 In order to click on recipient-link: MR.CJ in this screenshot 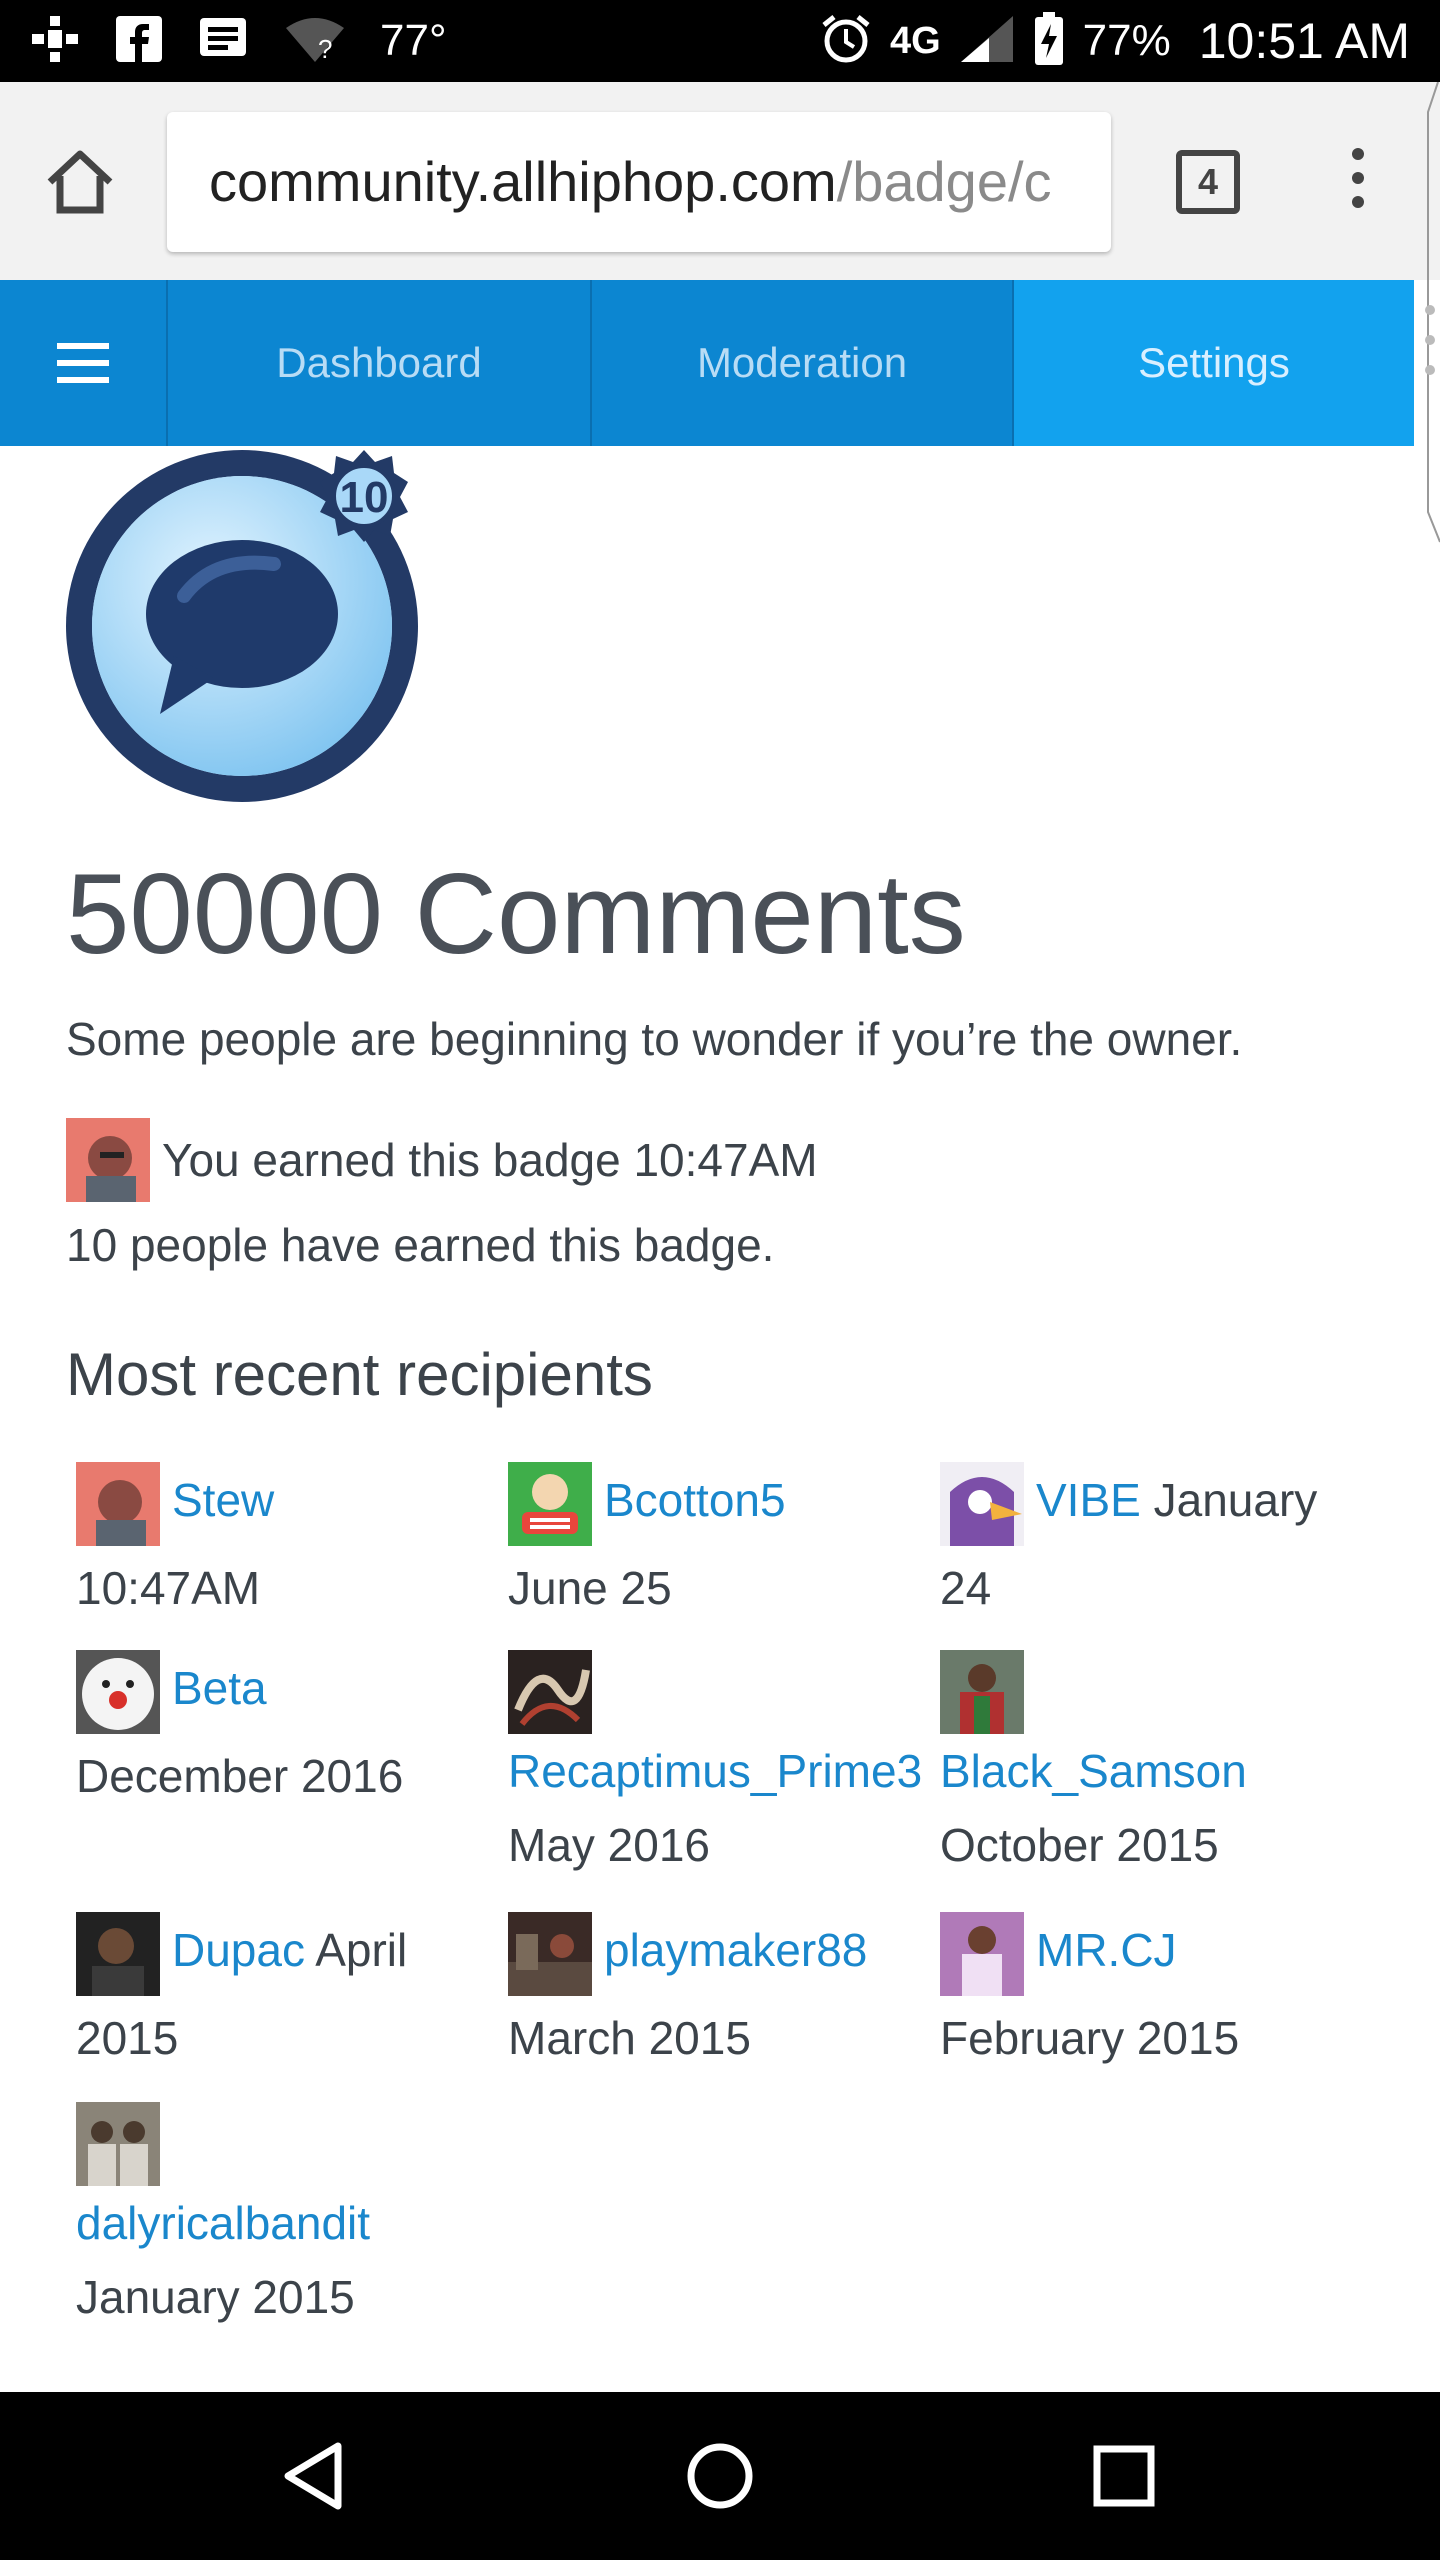, I will do `click(1106, 1950)`.